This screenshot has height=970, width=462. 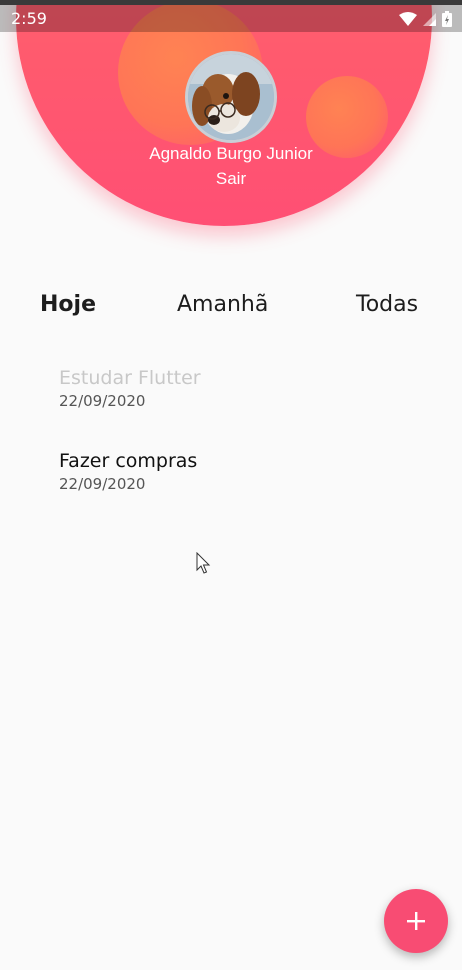 What do you see at coordinates (231, 179) in the screenshot?
I see `logout-link: Sair` at bounding box center [231, 179].